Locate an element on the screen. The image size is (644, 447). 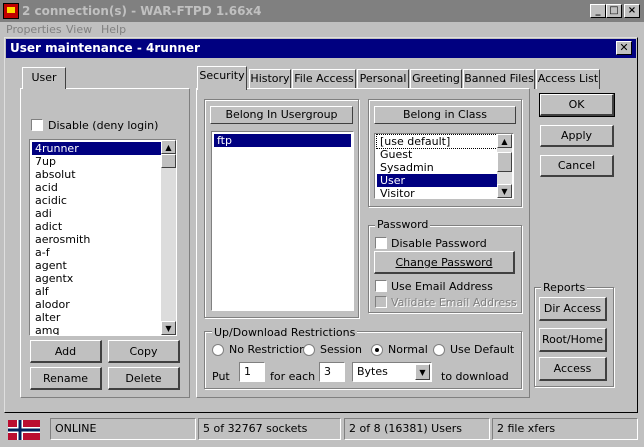
disable-login-label: Disable (deny login) is located at coordinates (103, 125).